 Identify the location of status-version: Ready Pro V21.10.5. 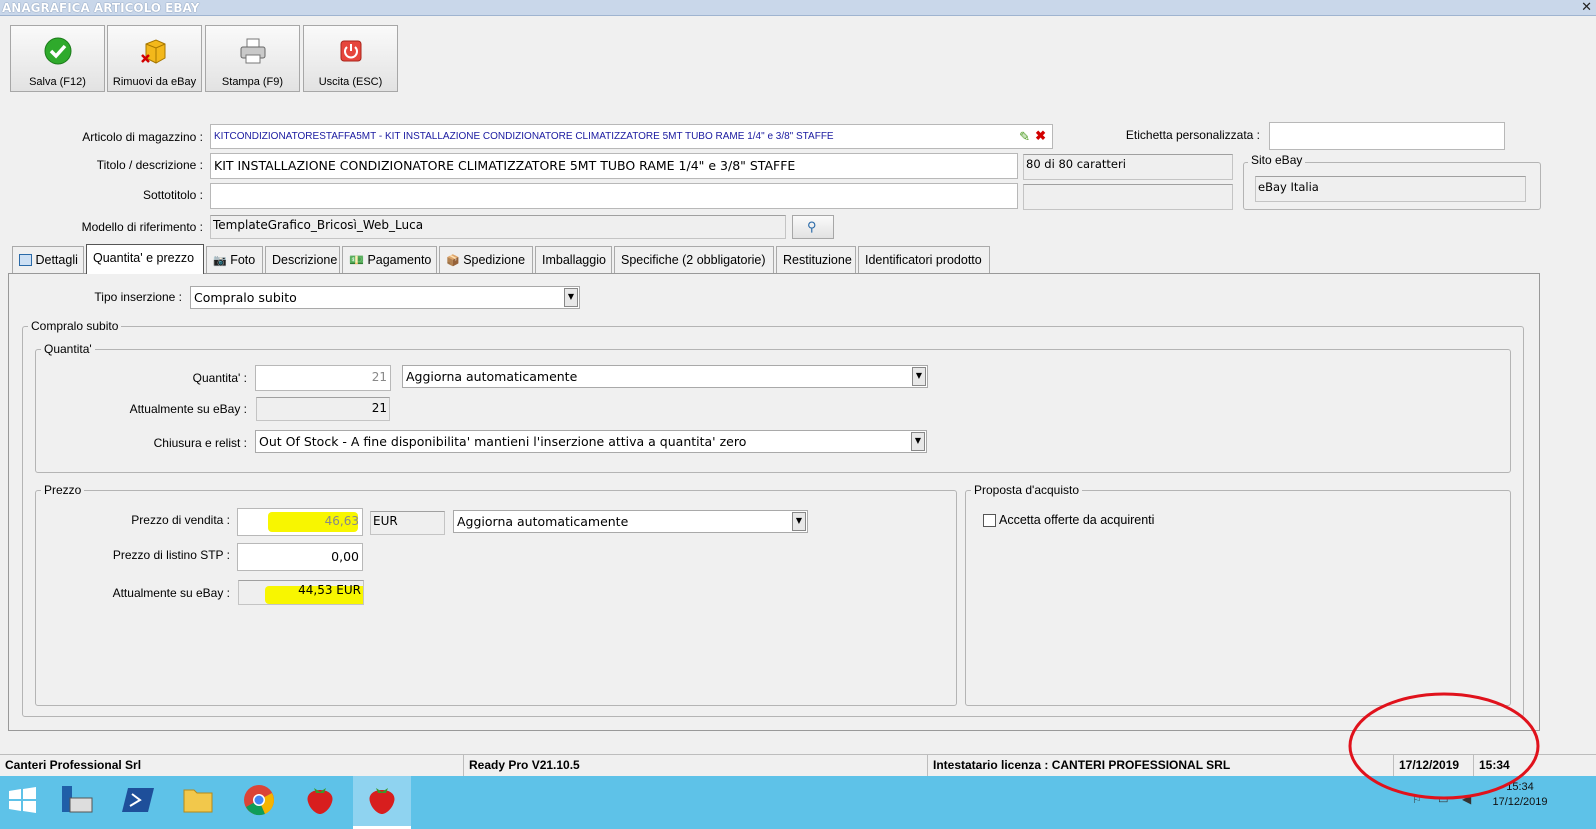
(695, 765).